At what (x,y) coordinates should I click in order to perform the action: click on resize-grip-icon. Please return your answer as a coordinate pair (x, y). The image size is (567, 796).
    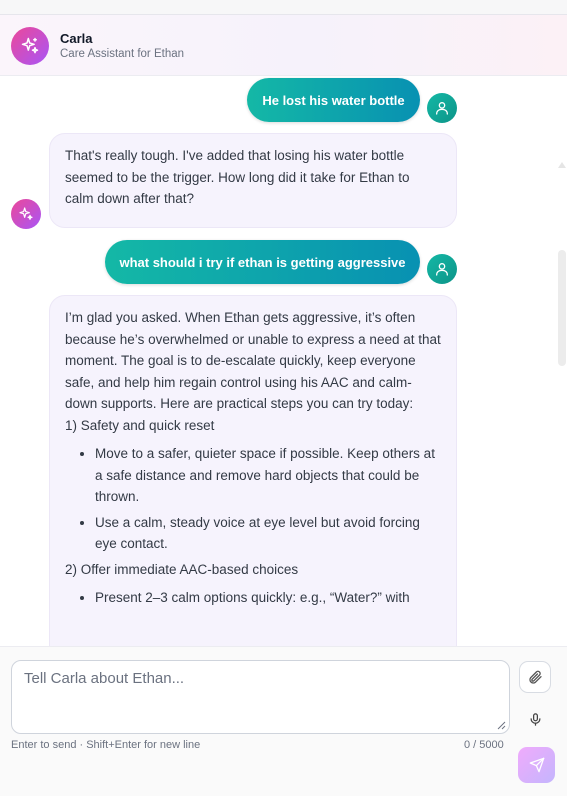
    Looking at the image, I should click on (501, 725).